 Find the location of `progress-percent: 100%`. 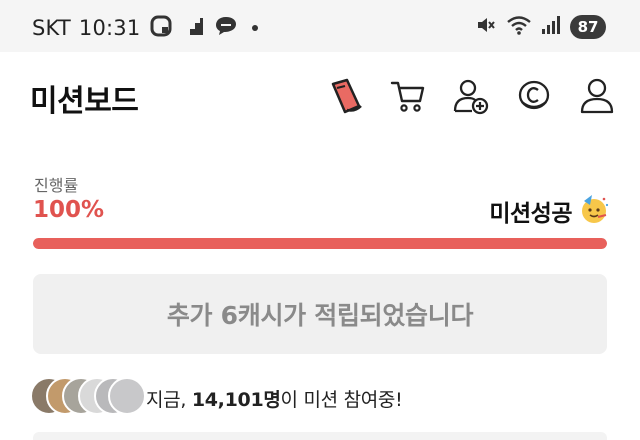

progress-percent: 100% is located at coordinates (69, 210).